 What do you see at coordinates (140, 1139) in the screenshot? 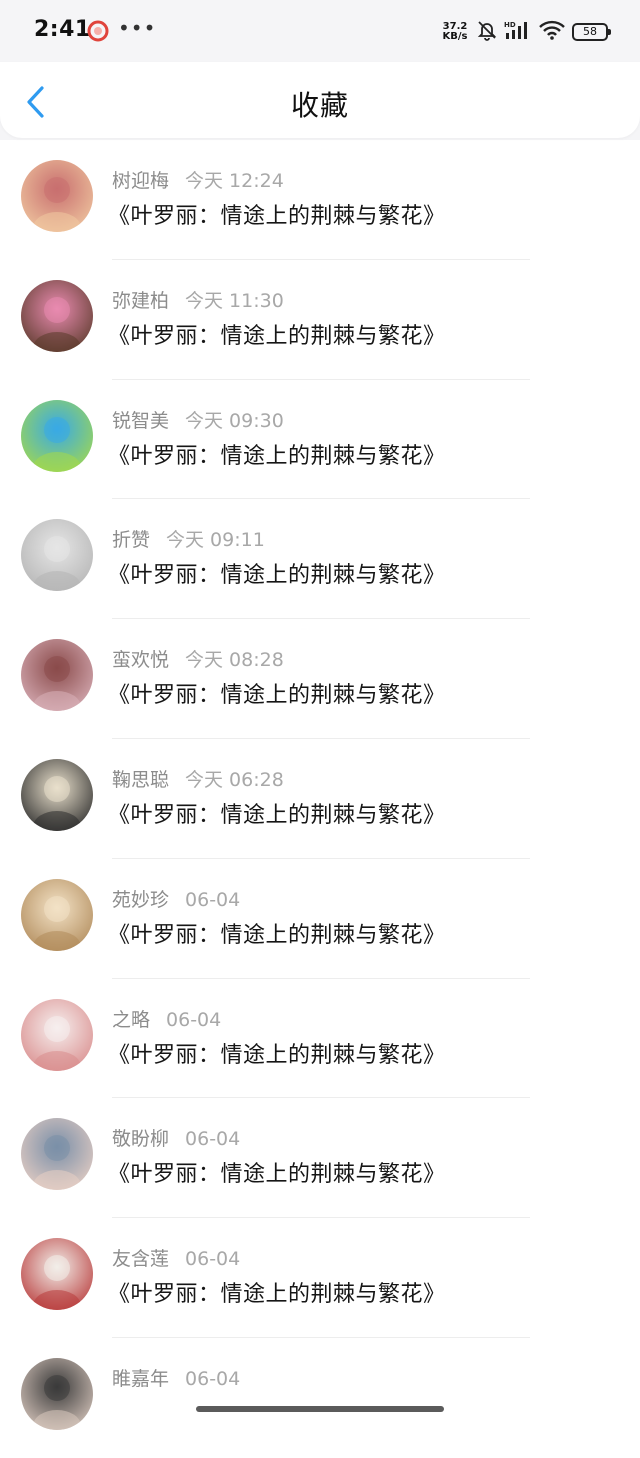
I see `user-name: 敬盼柳` at bounding box center [140, 1139].